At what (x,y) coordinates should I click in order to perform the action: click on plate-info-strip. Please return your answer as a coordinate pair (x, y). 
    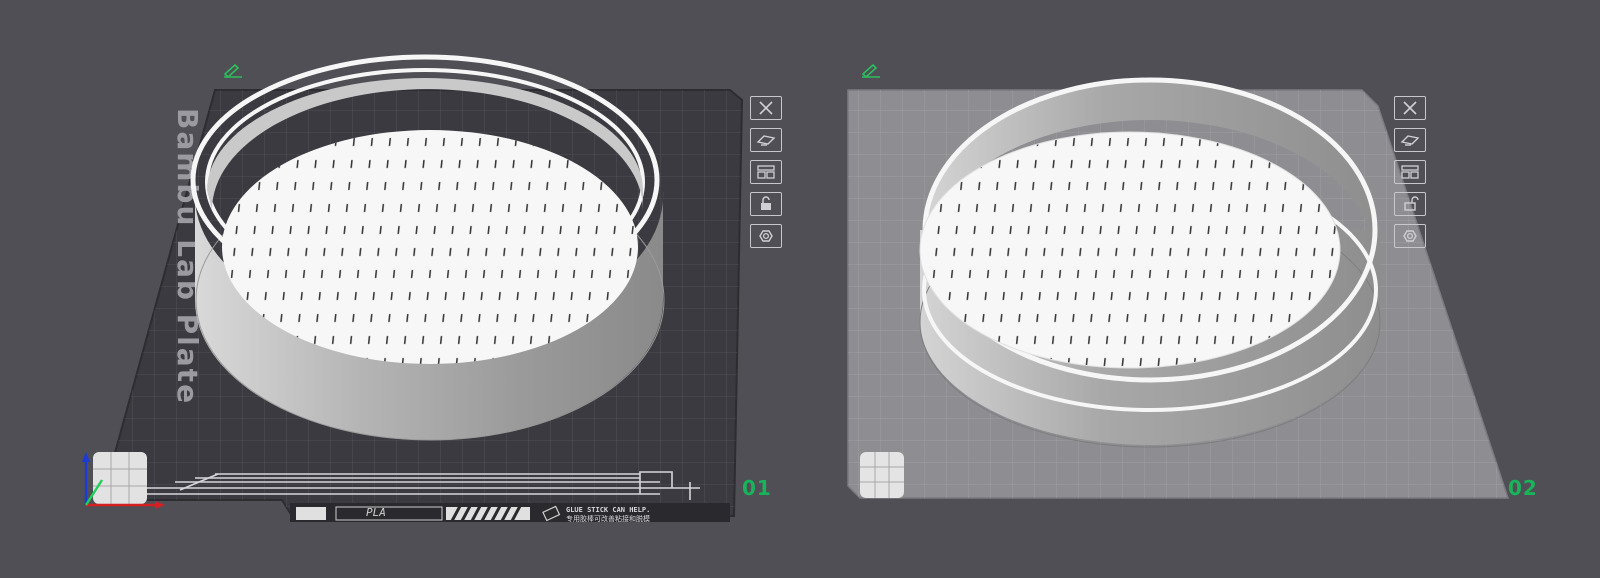
    Looking at the image, I should click on (510, 512).